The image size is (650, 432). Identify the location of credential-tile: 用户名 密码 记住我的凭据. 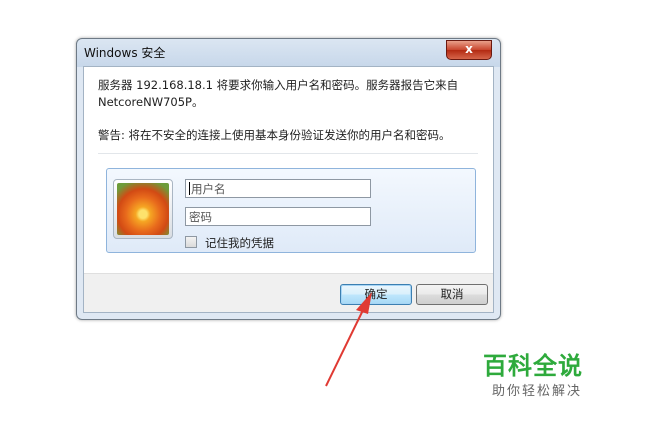
(291, 210).